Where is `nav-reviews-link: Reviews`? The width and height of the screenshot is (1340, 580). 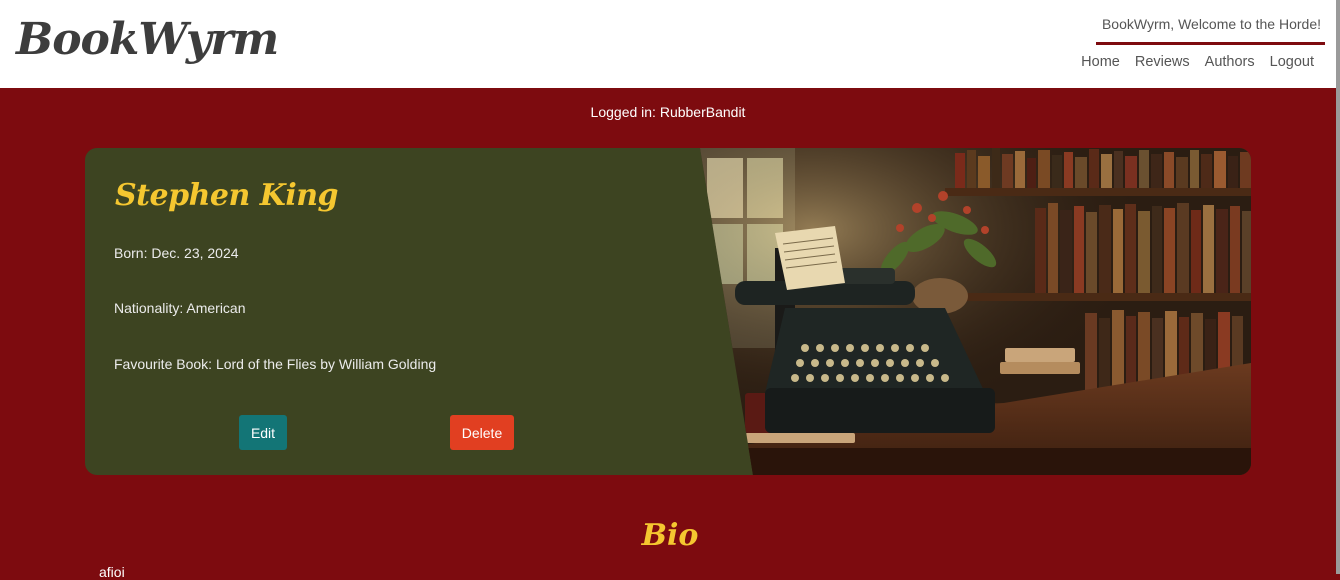
nav-reviews-link: Reviews is located at coordinates (1162, 62).